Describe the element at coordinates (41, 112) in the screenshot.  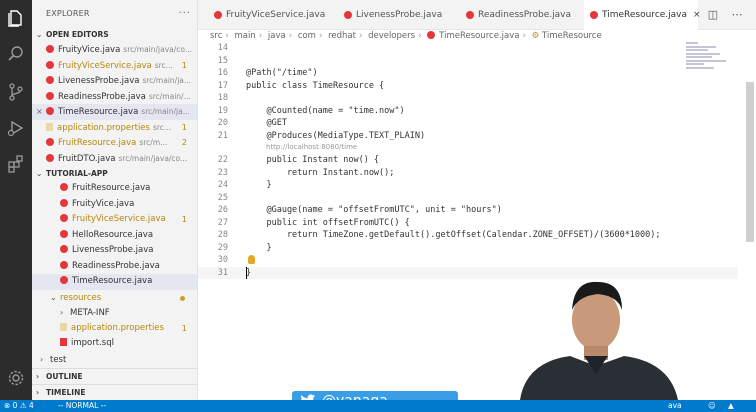
I see `close-editor-icon: ×` at that location.